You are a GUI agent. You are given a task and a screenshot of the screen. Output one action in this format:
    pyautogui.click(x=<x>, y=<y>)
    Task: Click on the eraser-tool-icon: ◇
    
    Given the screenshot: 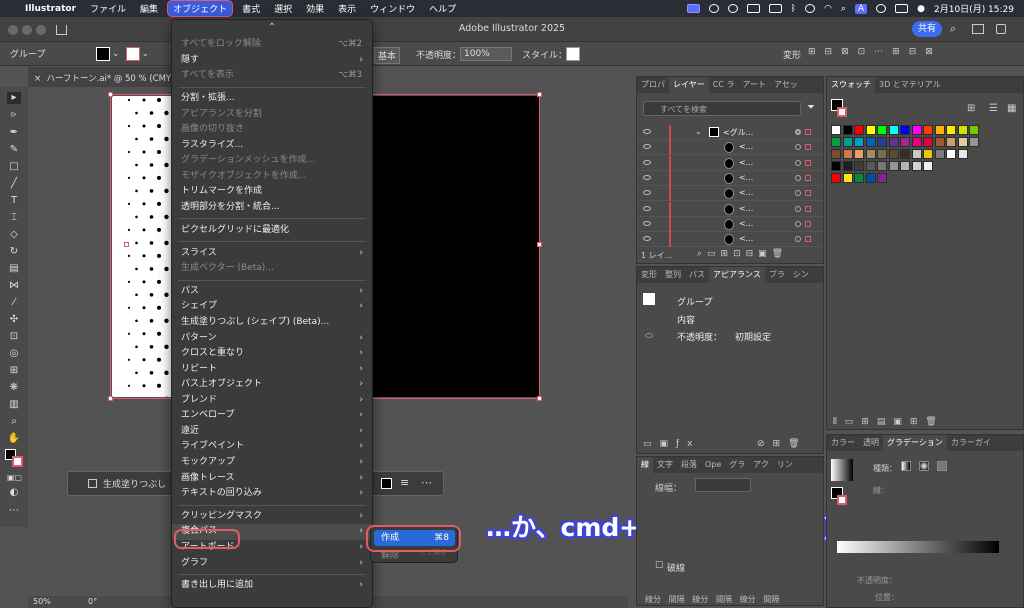 What is the action you would take?
    pyautogui.click(x=14, y=235)
    